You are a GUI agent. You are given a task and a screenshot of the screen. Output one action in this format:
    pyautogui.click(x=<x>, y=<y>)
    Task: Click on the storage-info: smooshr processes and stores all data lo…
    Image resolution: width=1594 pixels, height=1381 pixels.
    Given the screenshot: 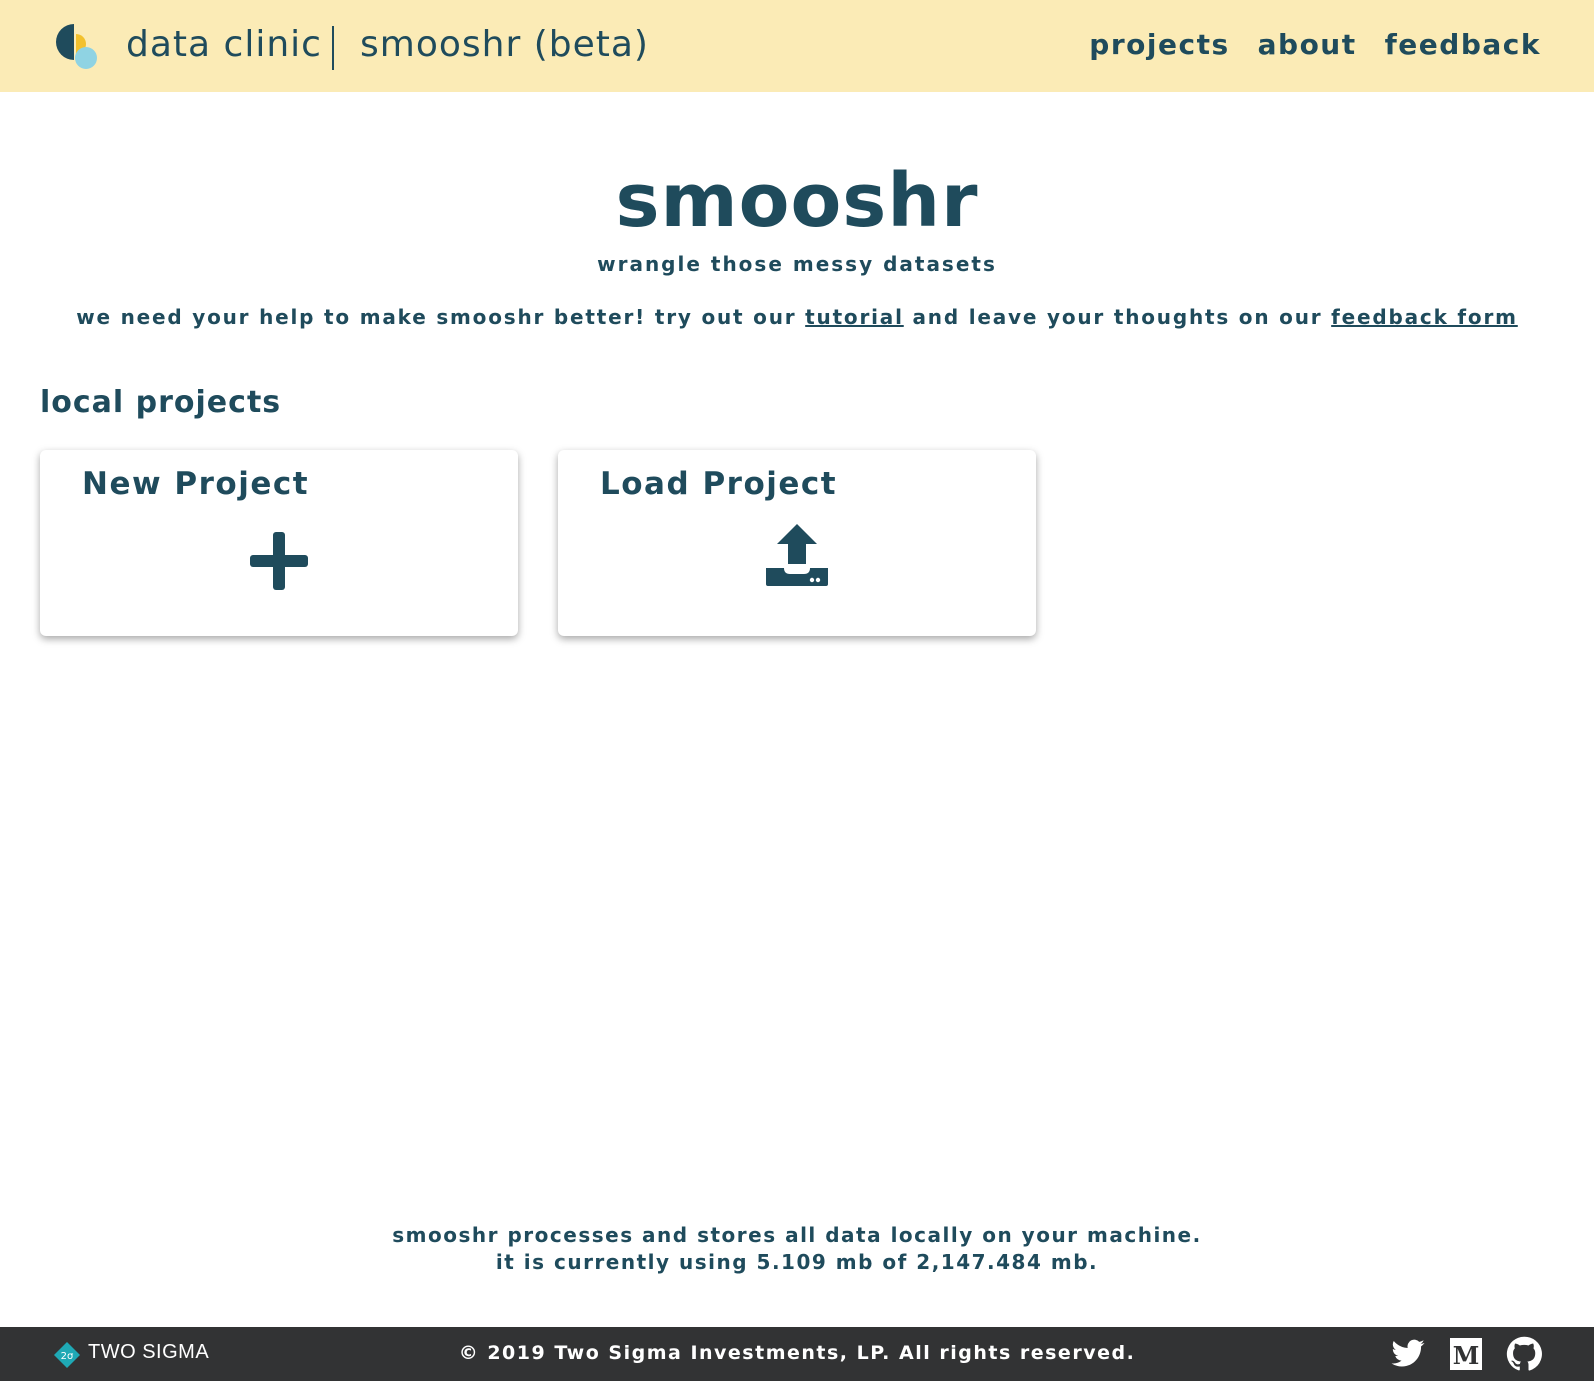 What is the action you would take?
    pyautogui.click(x=797, y=1249)
    